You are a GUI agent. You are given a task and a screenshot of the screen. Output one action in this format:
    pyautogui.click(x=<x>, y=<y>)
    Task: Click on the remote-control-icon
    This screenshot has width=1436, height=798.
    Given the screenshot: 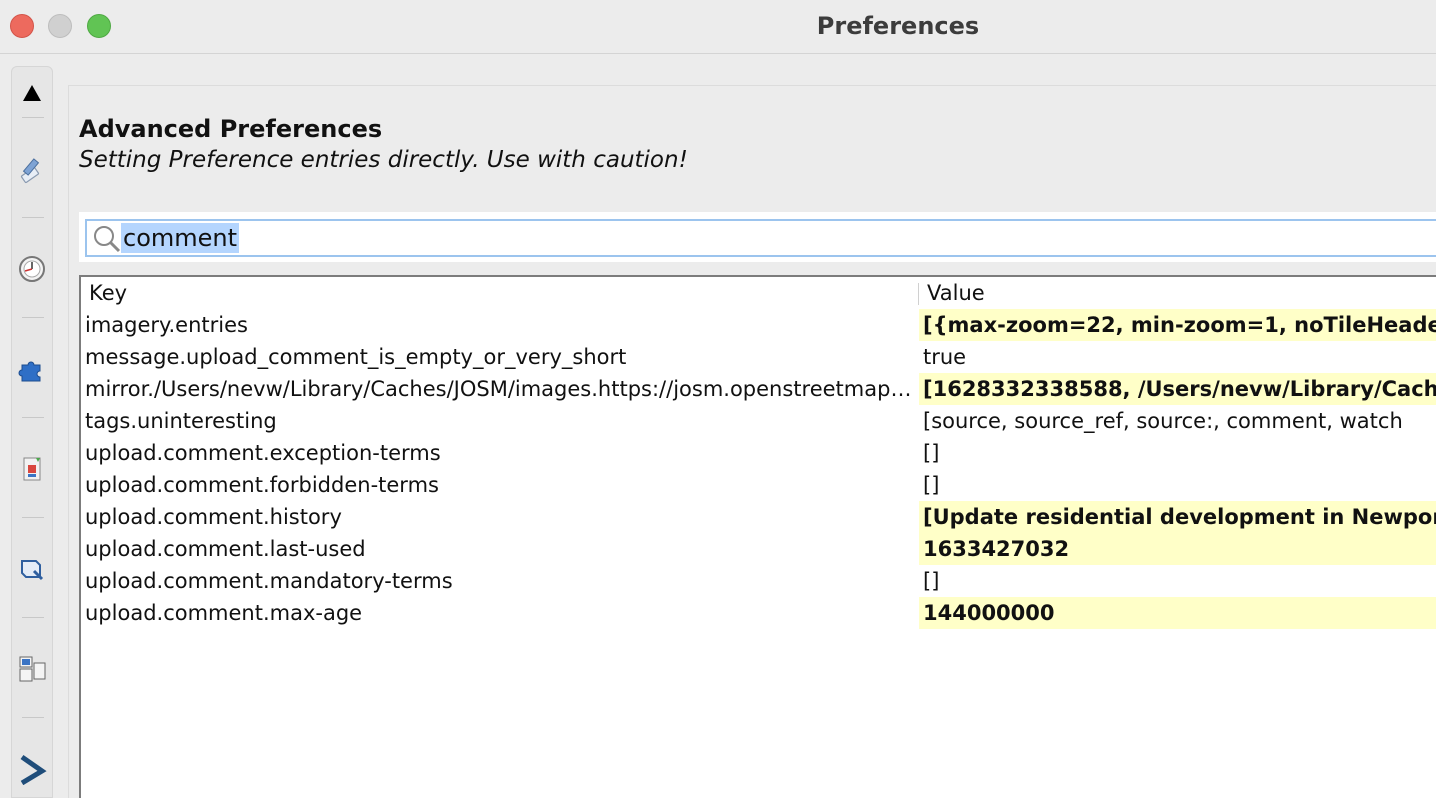 What is the action you would take?
    pyautogui.click(x=32, y=769)
    